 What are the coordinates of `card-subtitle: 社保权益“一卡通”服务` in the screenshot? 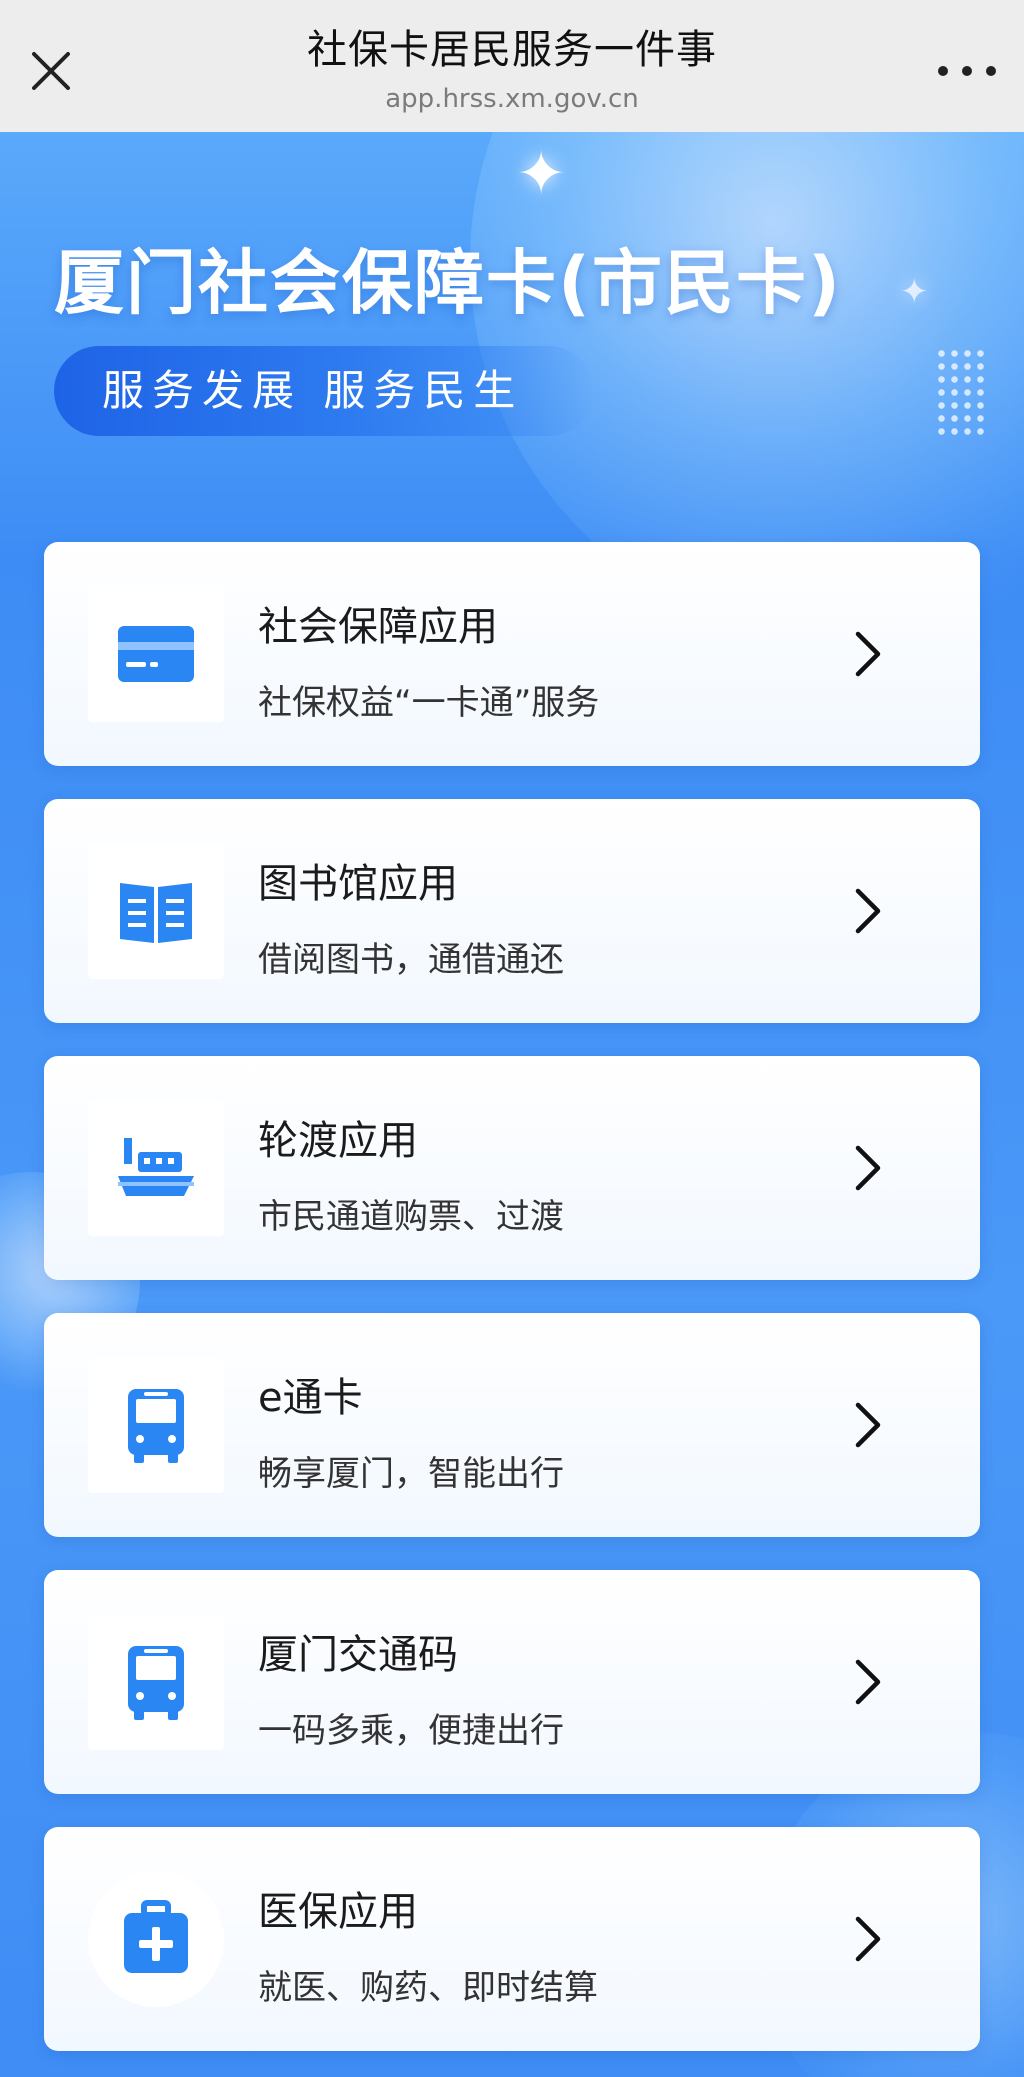 It's located at (429, 703).